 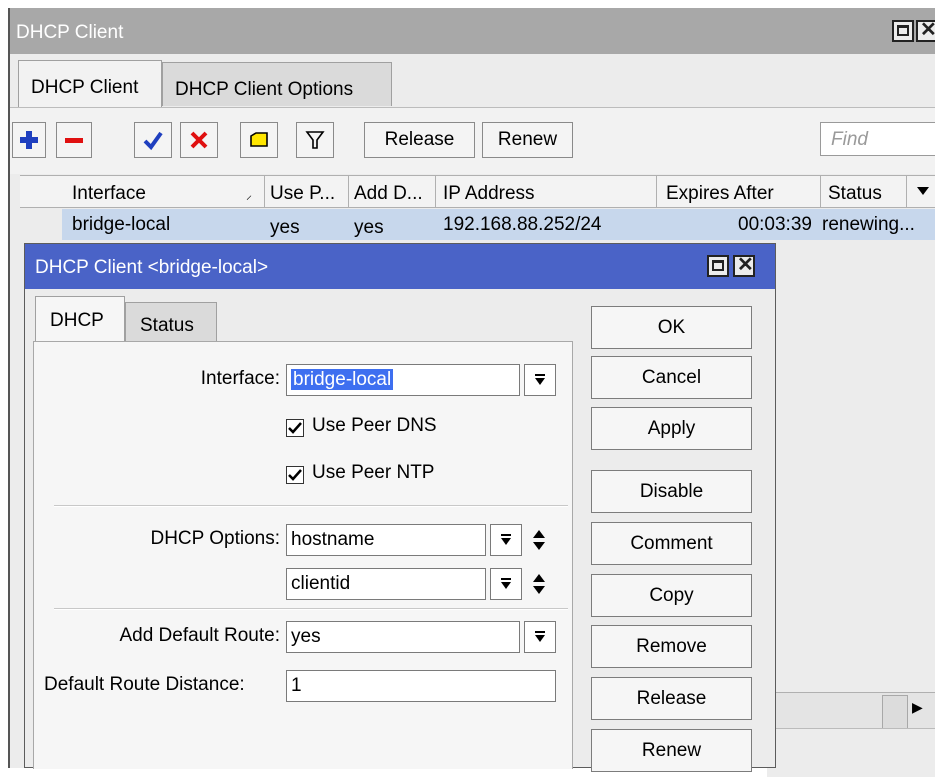 I want to click on window-title: DHCP Client, so click(x=70, y=32).